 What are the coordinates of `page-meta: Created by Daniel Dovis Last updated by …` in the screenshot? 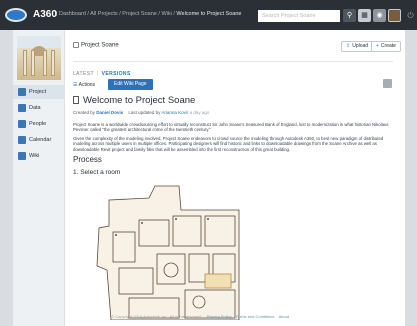 It's located at (141, 112).